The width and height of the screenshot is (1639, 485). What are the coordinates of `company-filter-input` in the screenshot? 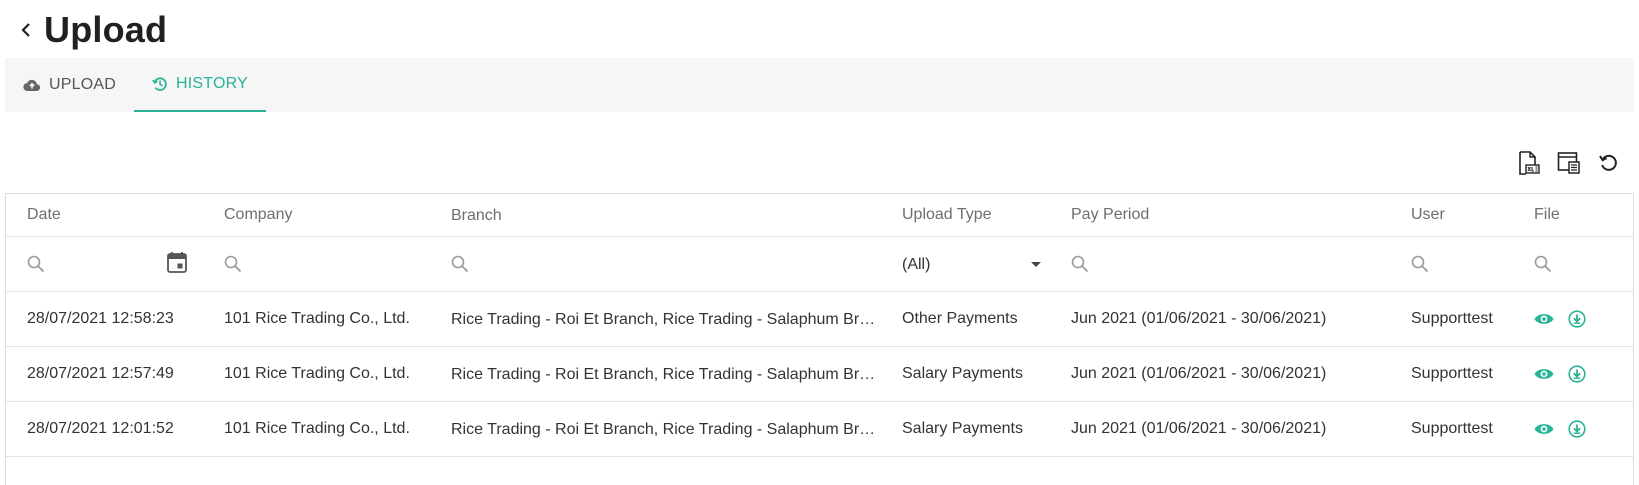 It's located at (331, 264).